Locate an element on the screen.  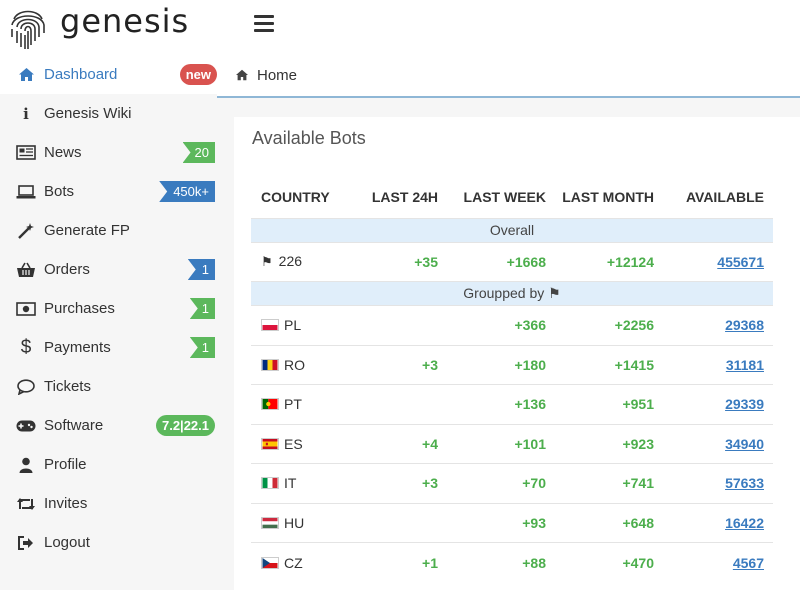
brand-name: genesis is located at coordinates (125, 21).